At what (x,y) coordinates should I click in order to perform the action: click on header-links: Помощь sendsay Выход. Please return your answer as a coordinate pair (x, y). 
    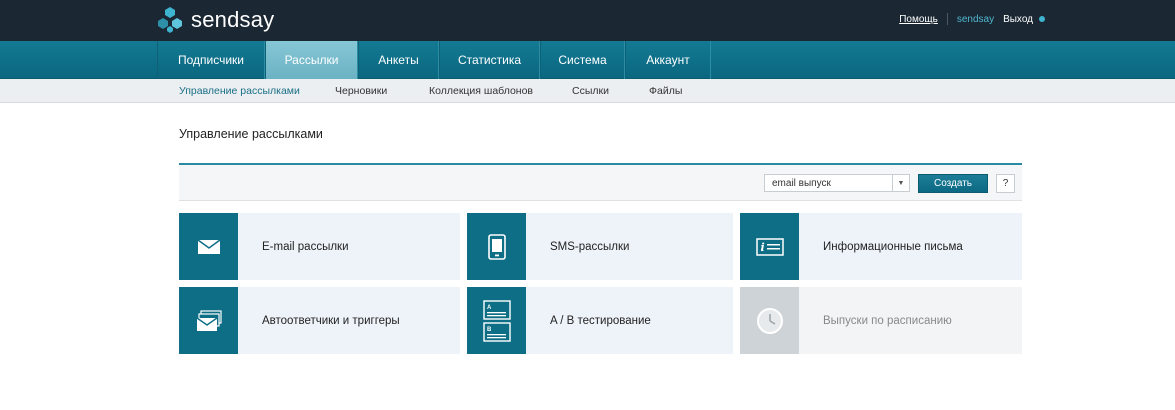
    Looking at the image, I should click on (972, 19).